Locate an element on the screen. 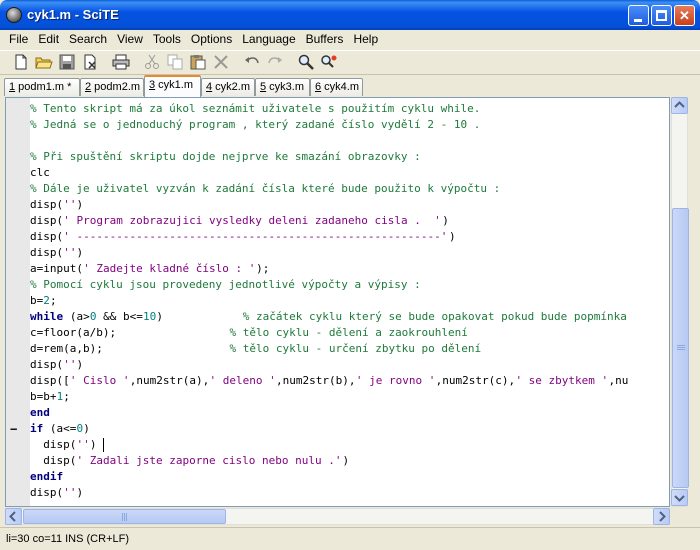 The height and width of the screenshot is (550, 700). code-token: ,num2str(c), is located at coordinates (475, 380).